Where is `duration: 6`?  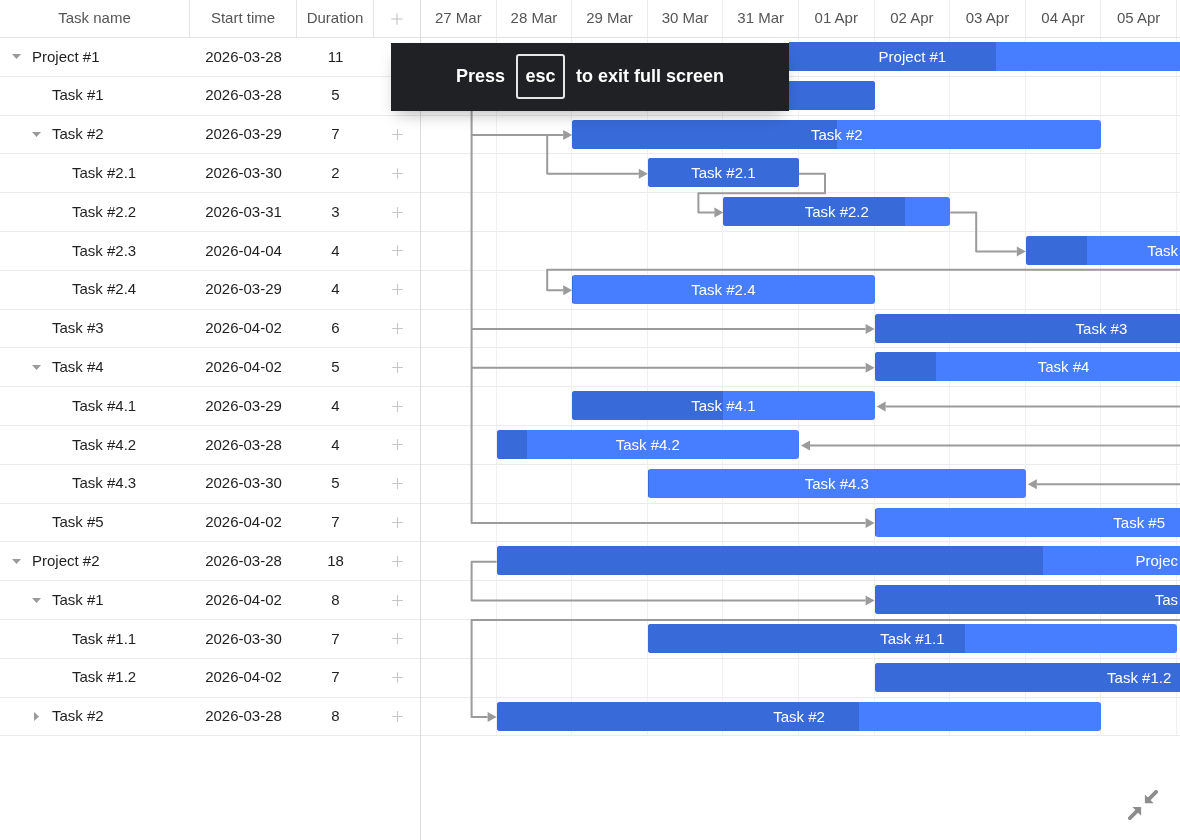
duration: 6 is located at coordinates (335, 328).